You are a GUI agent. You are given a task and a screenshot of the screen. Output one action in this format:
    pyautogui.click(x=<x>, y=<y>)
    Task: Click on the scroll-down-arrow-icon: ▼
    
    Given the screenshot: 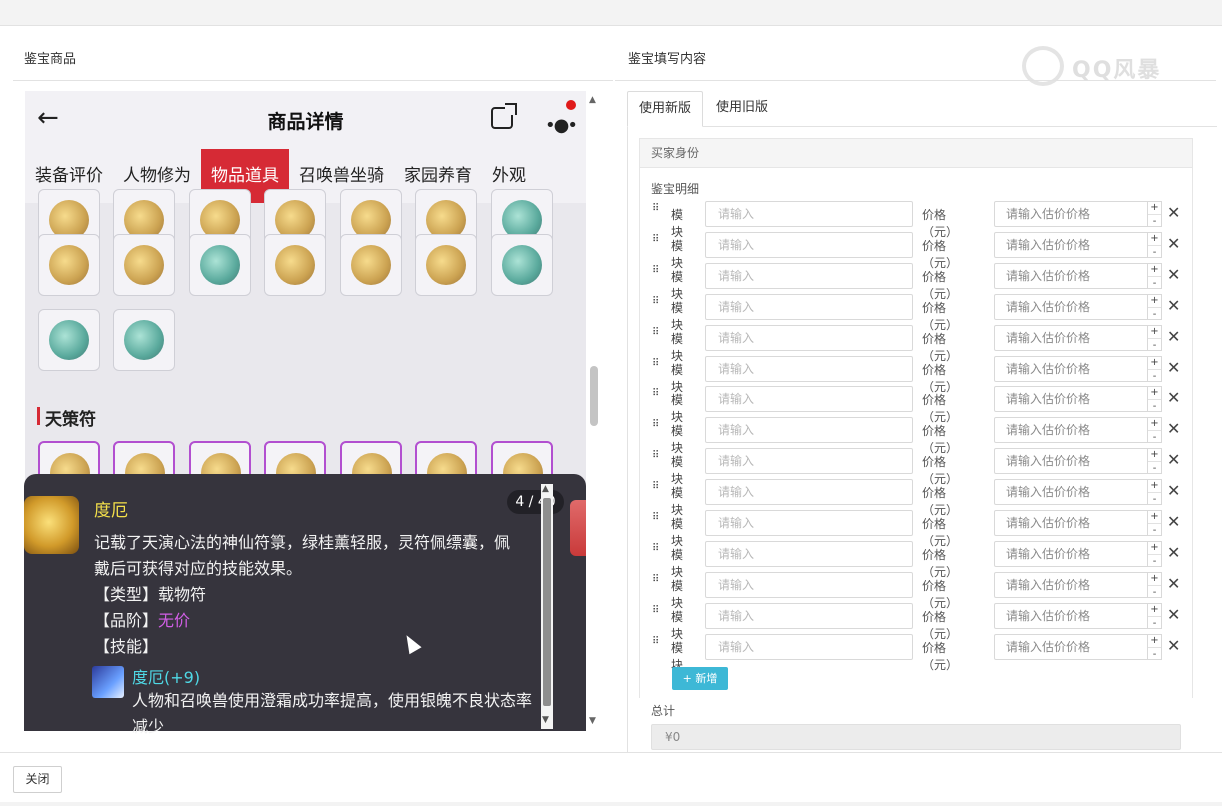 What is the action you would take?
    pyautogui.click(x=592, y=721)
    